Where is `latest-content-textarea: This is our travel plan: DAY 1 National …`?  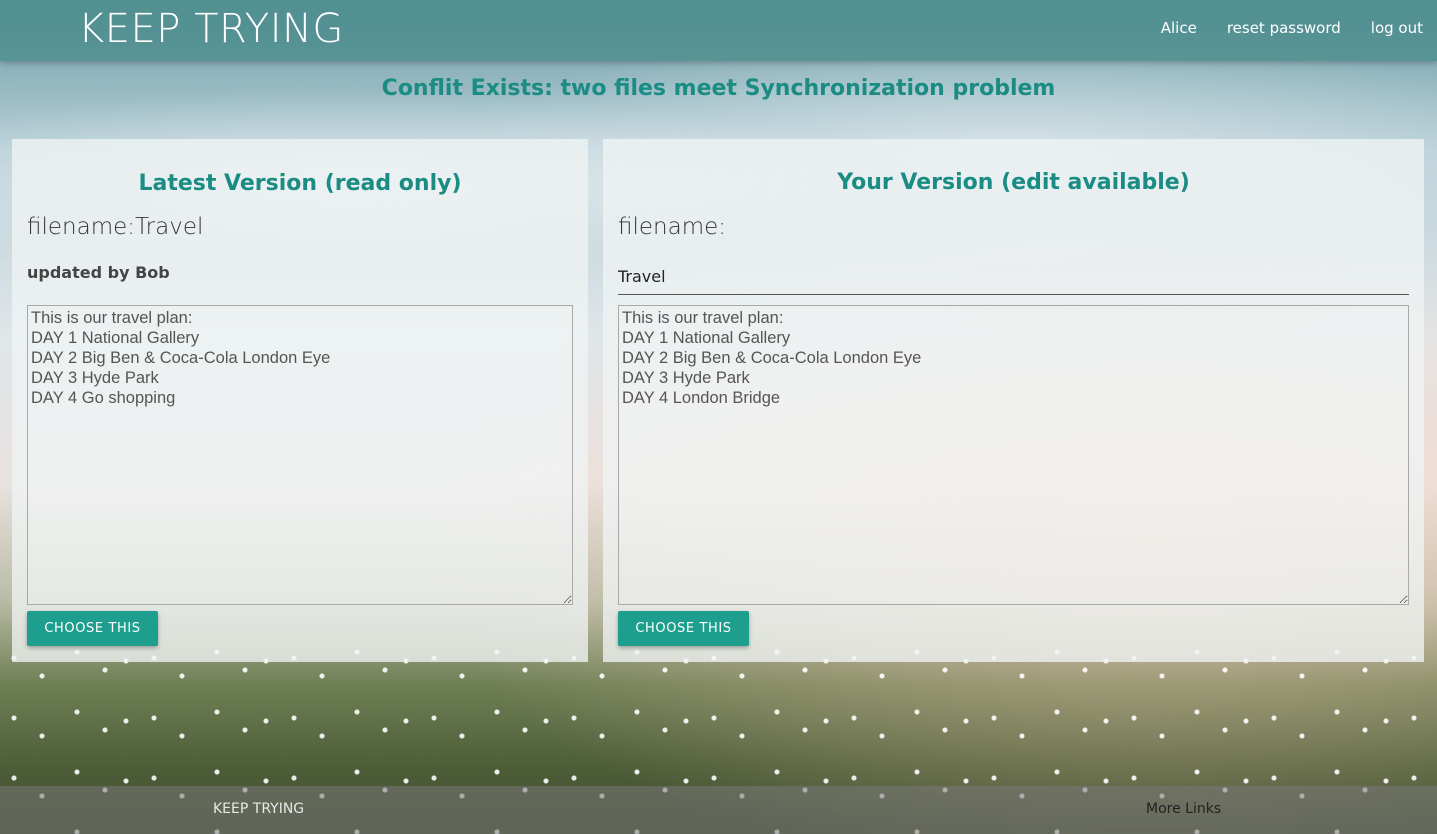 latest-content-textarea: This is our travel plan: DAY 1 National … is located at coordinates (300, 455).